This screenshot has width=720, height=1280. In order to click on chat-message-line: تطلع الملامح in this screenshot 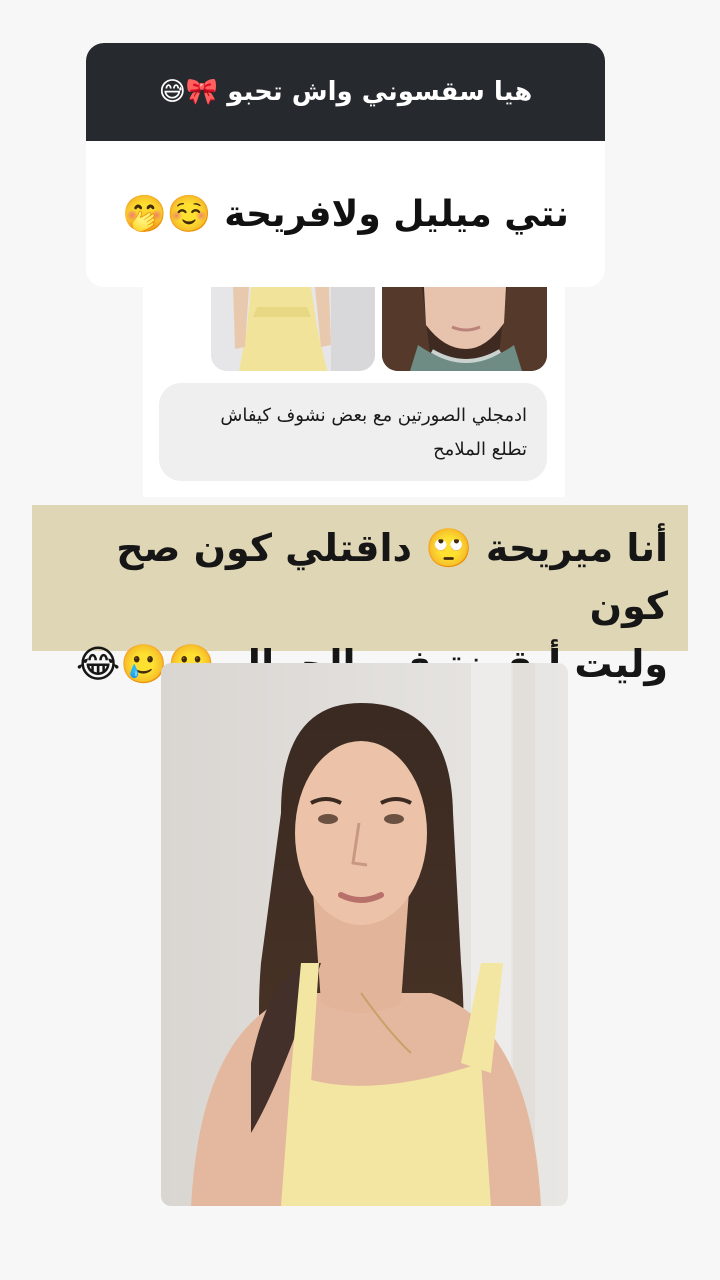, I will do `click(480, 449)`.